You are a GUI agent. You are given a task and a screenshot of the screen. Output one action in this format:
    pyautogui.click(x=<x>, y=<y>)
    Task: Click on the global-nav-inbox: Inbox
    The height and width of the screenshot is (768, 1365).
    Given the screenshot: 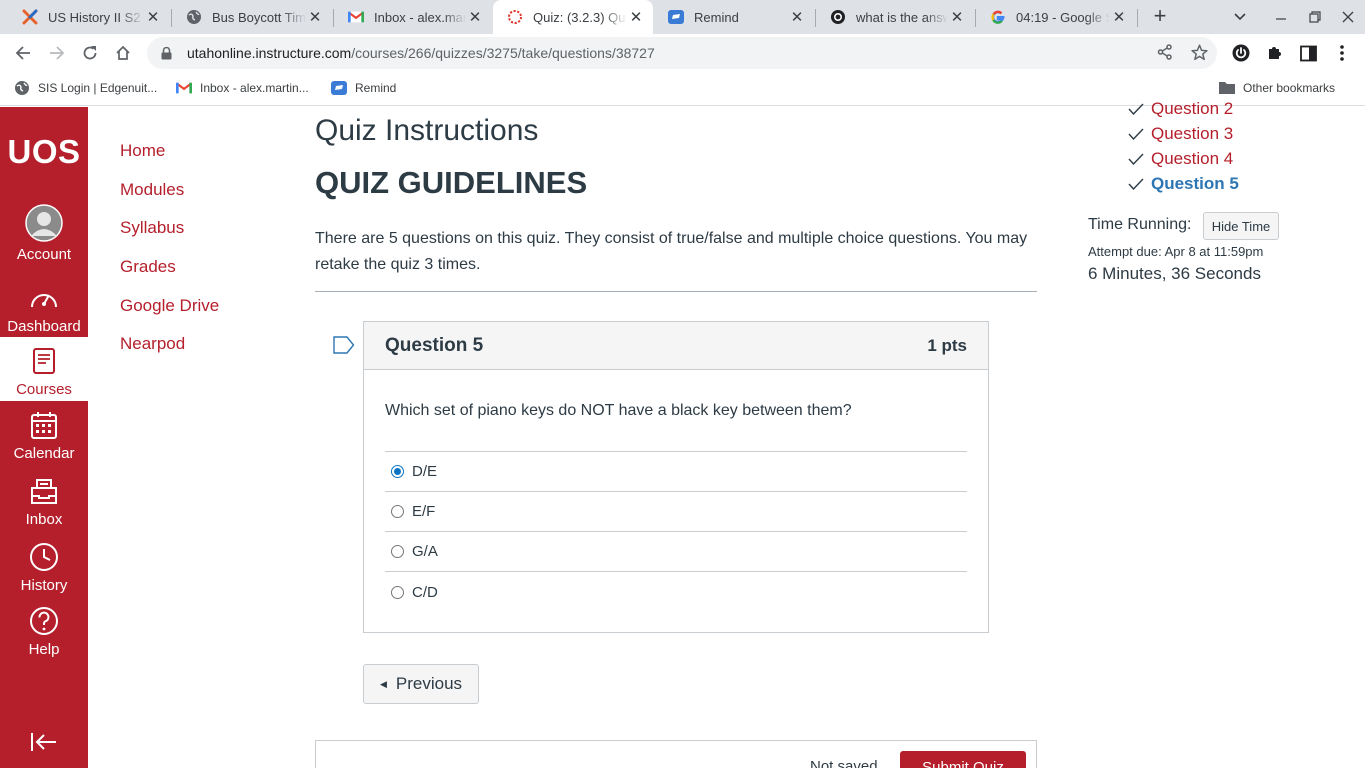 What is the action you would take?
    pyautogui.click(x=44, y=507)
    